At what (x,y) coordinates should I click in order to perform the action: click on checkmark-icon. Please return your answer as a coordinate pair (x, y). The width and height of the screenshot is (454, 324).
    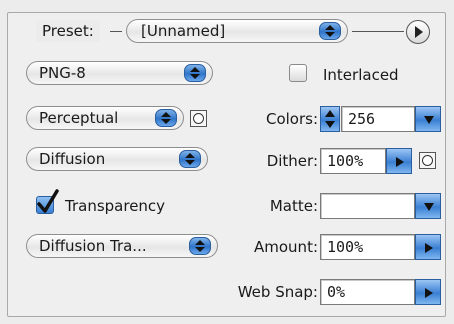
    Looking at the image, I should click on (48, 201).